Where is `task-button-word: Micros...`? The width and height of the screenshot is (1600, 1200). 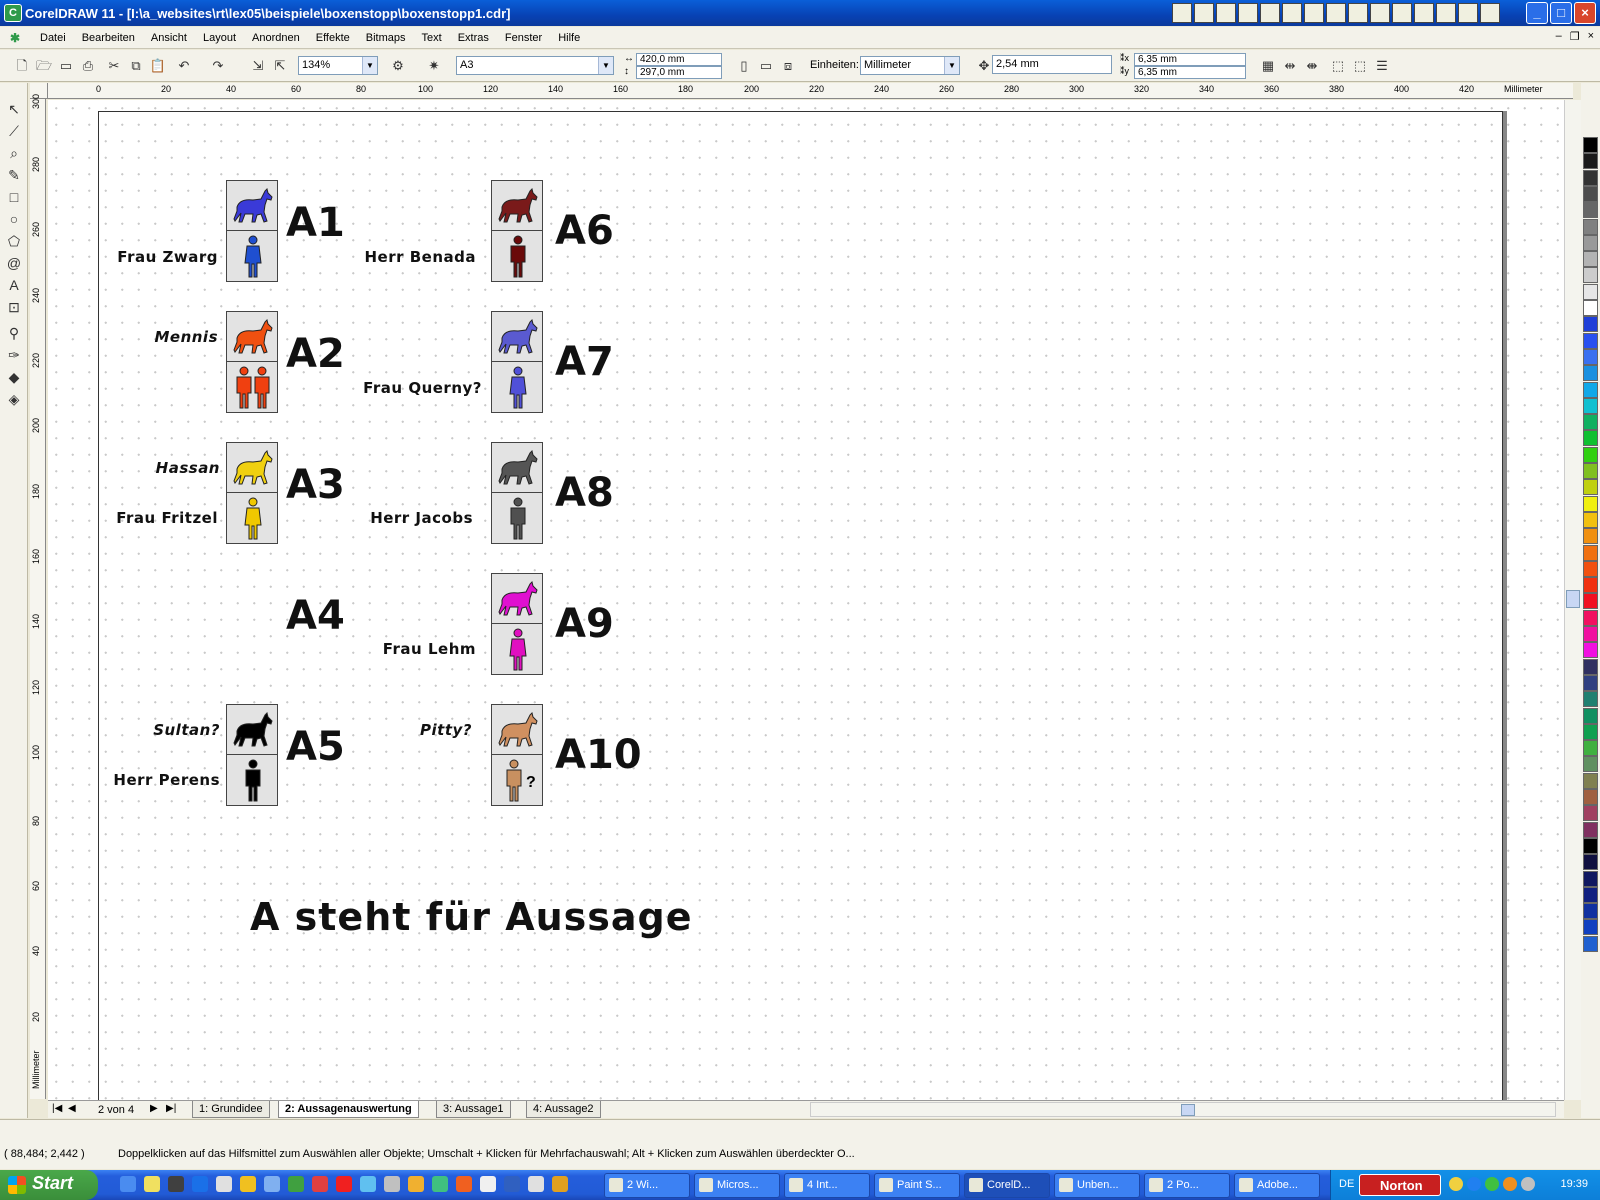 task-button-word: Micros... is located at coordinates (737, 1185).